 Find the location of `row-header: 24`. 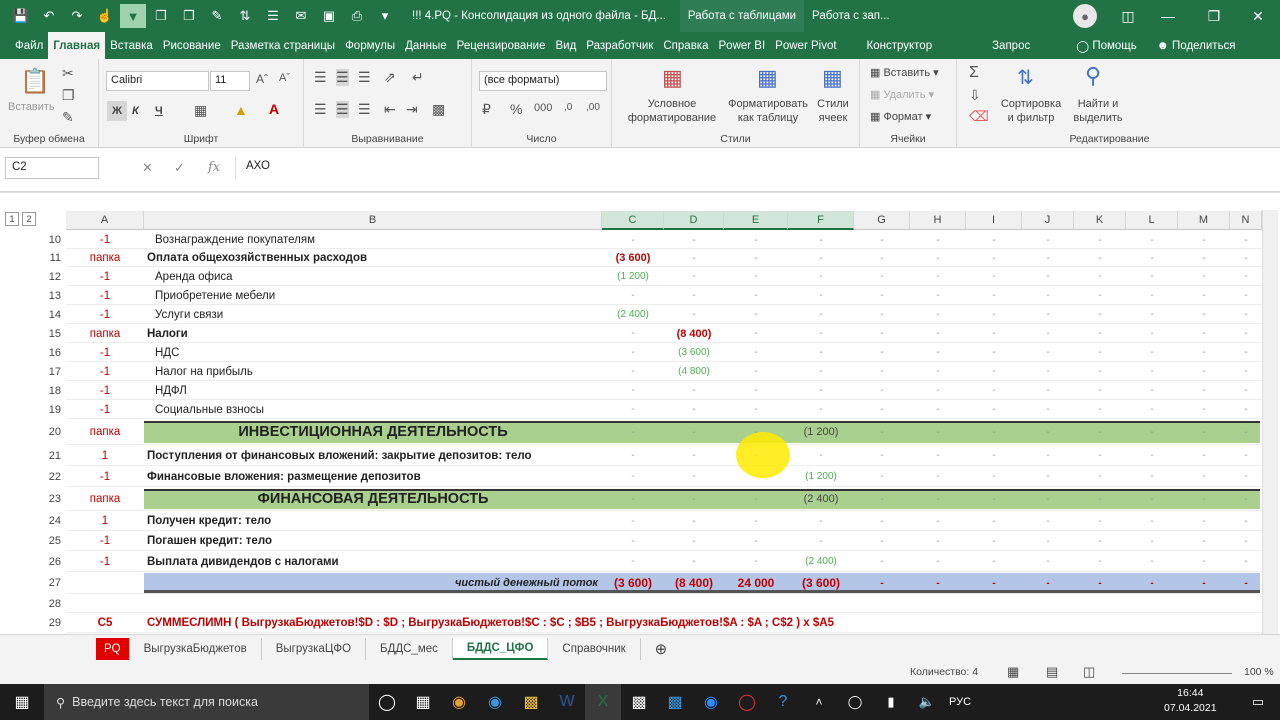

row-header: 24 is located at coordinates (33, 521).